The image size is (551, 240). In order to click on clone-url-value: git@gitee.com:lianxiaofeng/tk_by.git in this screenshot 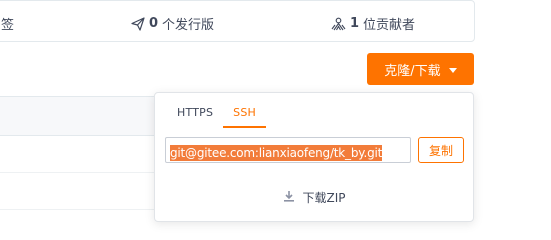, I will do `click(276, 153)`.